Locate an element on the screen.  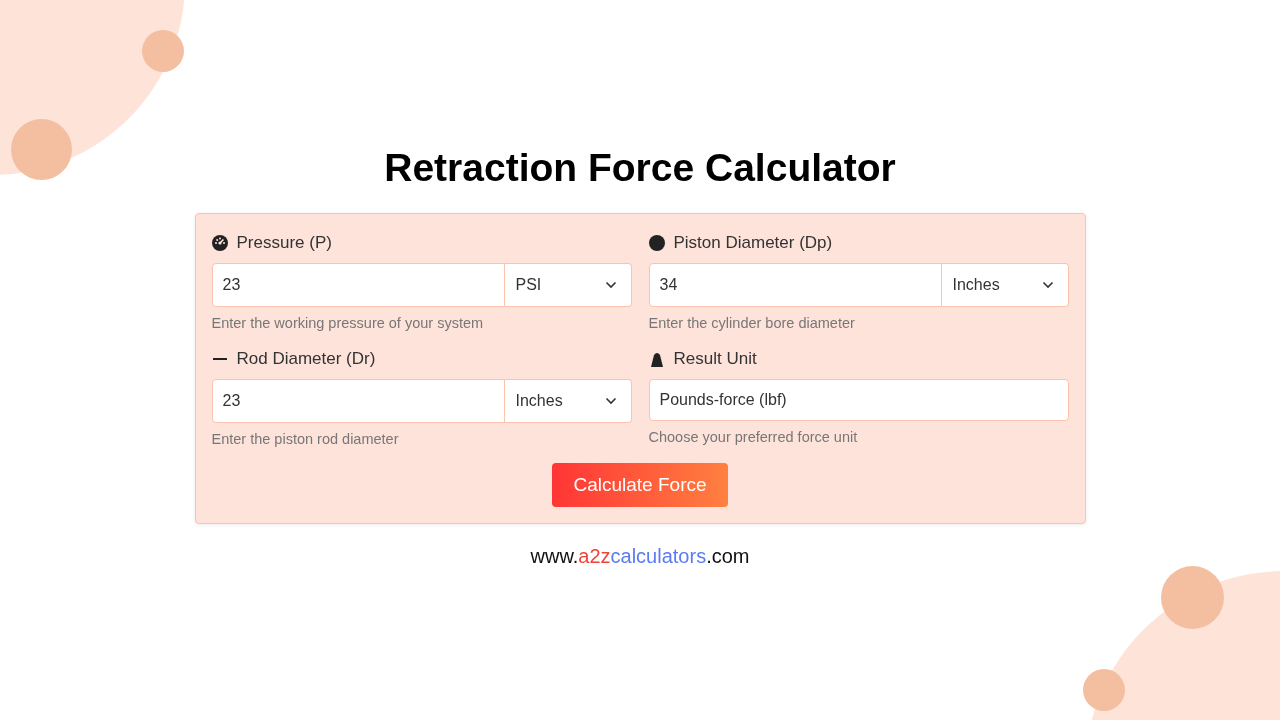
unit-dropdown: PSI is located at coordinates (568, 285).